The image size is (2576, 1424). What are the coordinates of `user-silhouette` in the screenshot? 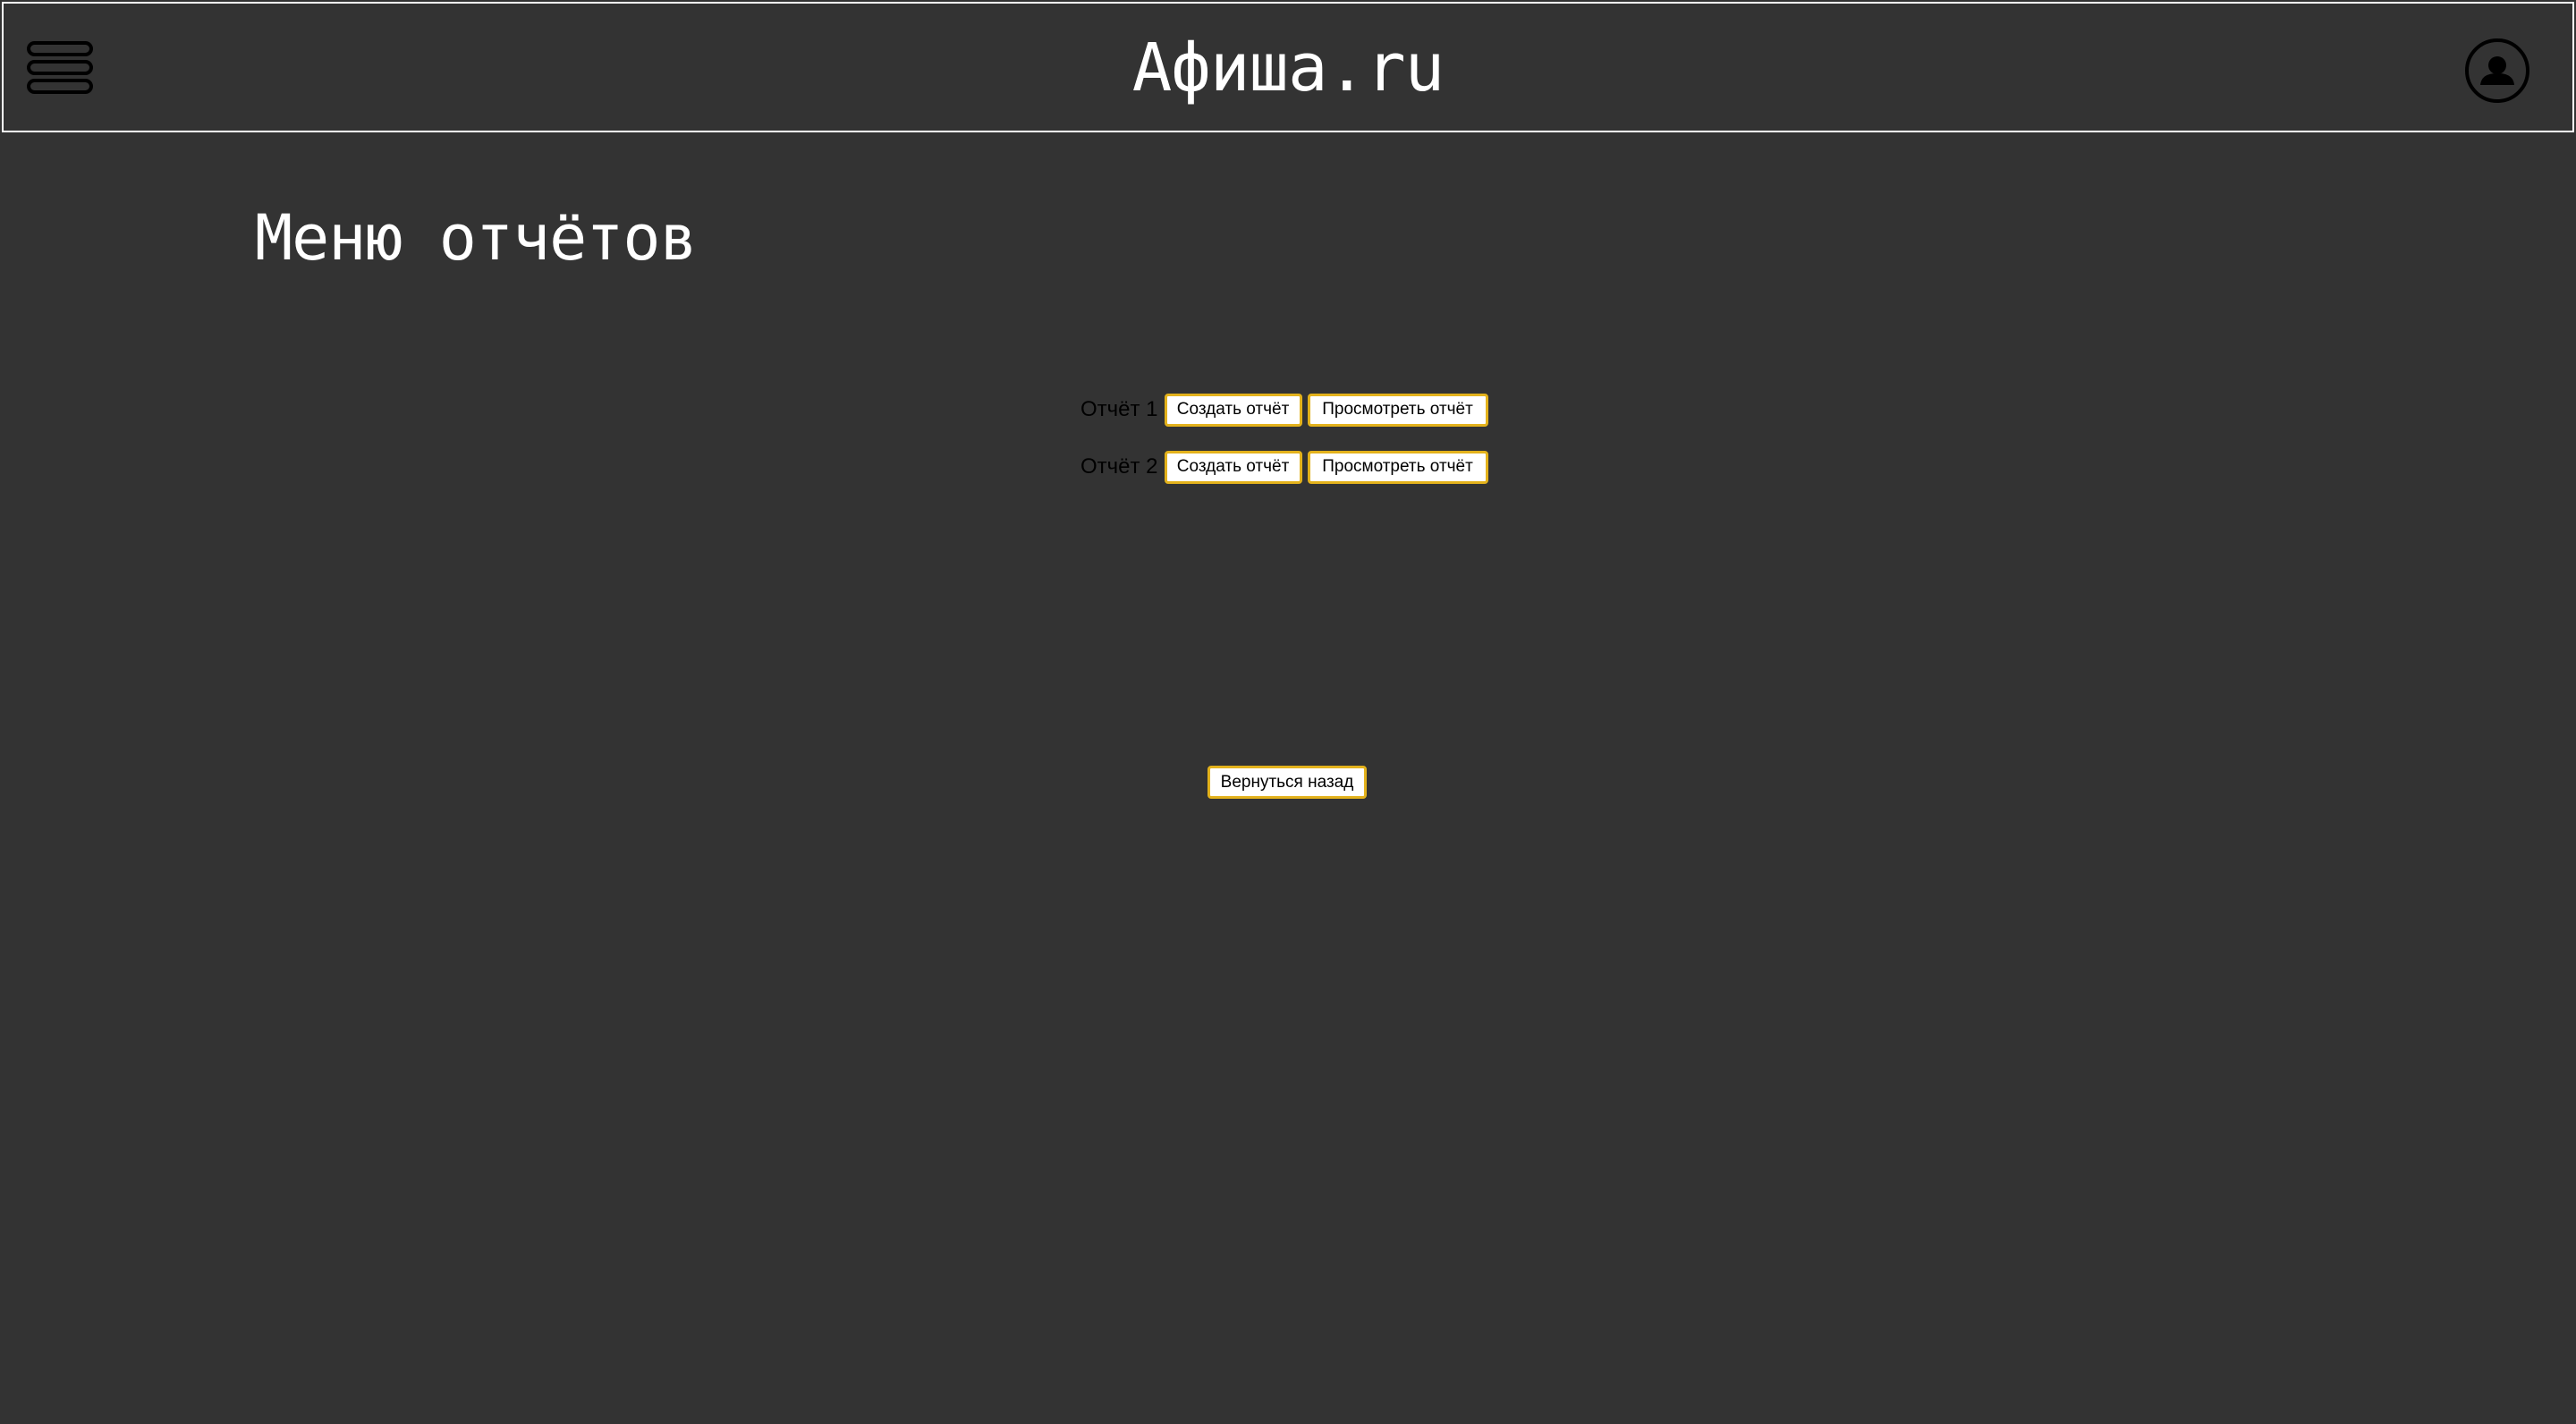 It's located at (2497, 70).